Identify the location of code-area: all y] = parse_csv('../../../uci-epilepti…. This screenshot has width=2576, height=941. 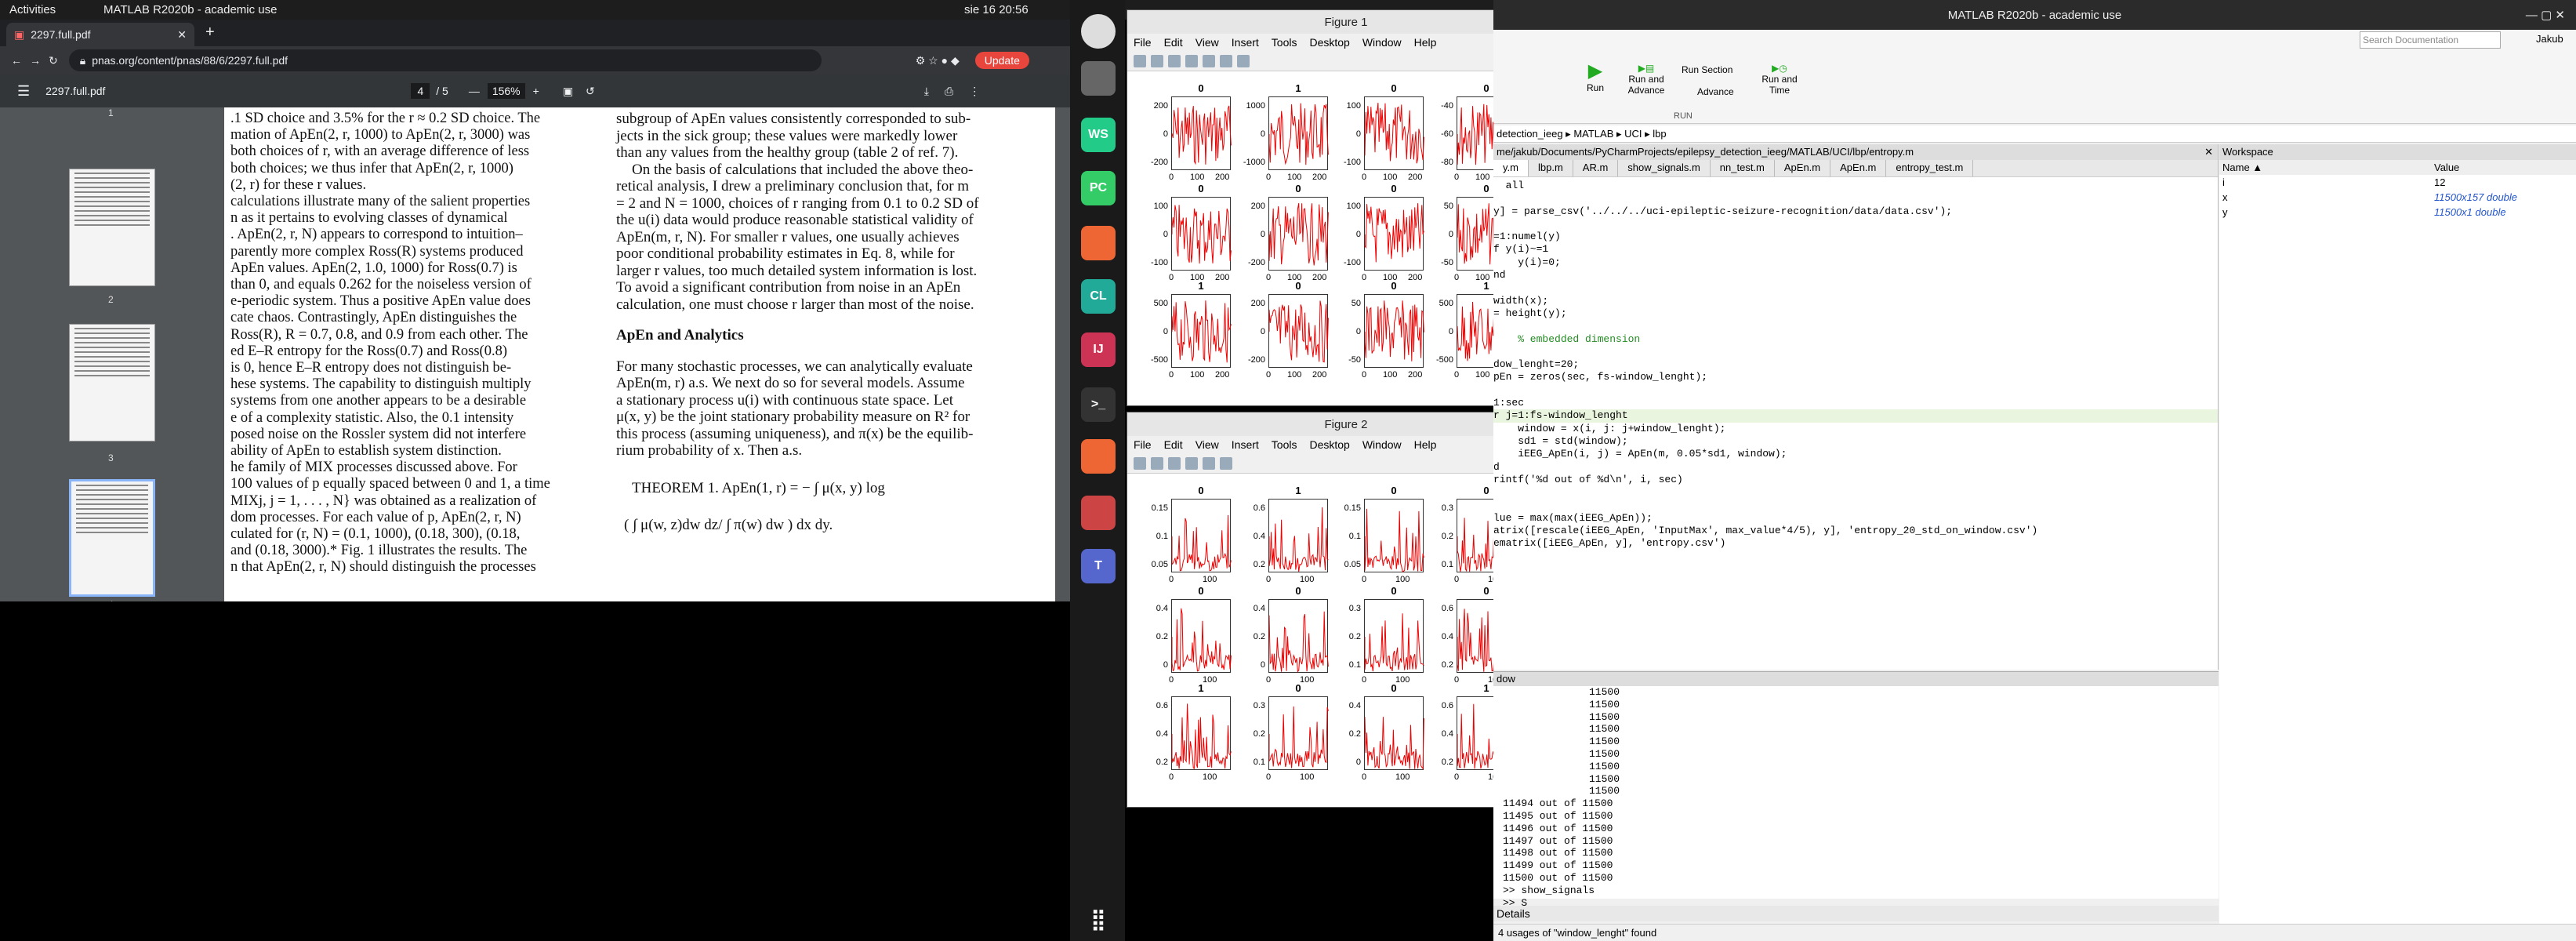
(1855, 363).